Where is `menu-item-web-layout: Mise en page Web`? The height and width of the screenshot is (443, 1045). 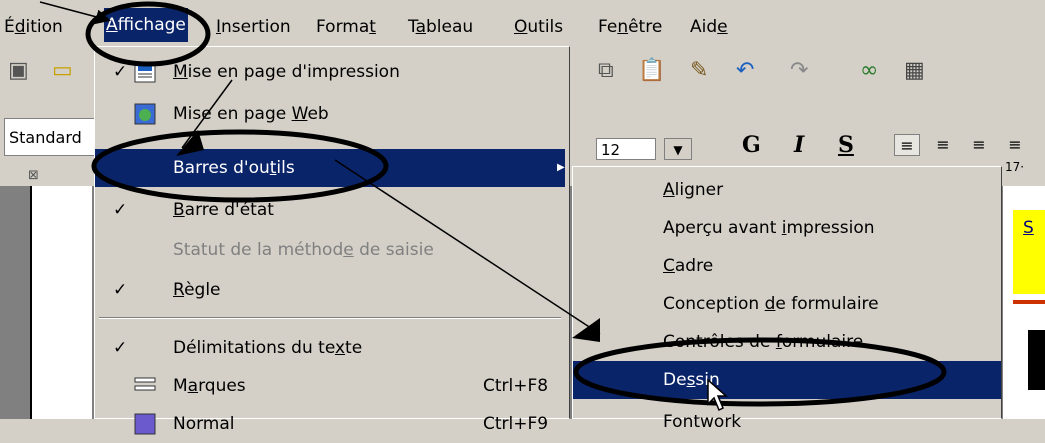
menu-item-web-layout: Mise en page Web is located at coordinates (330, 114).